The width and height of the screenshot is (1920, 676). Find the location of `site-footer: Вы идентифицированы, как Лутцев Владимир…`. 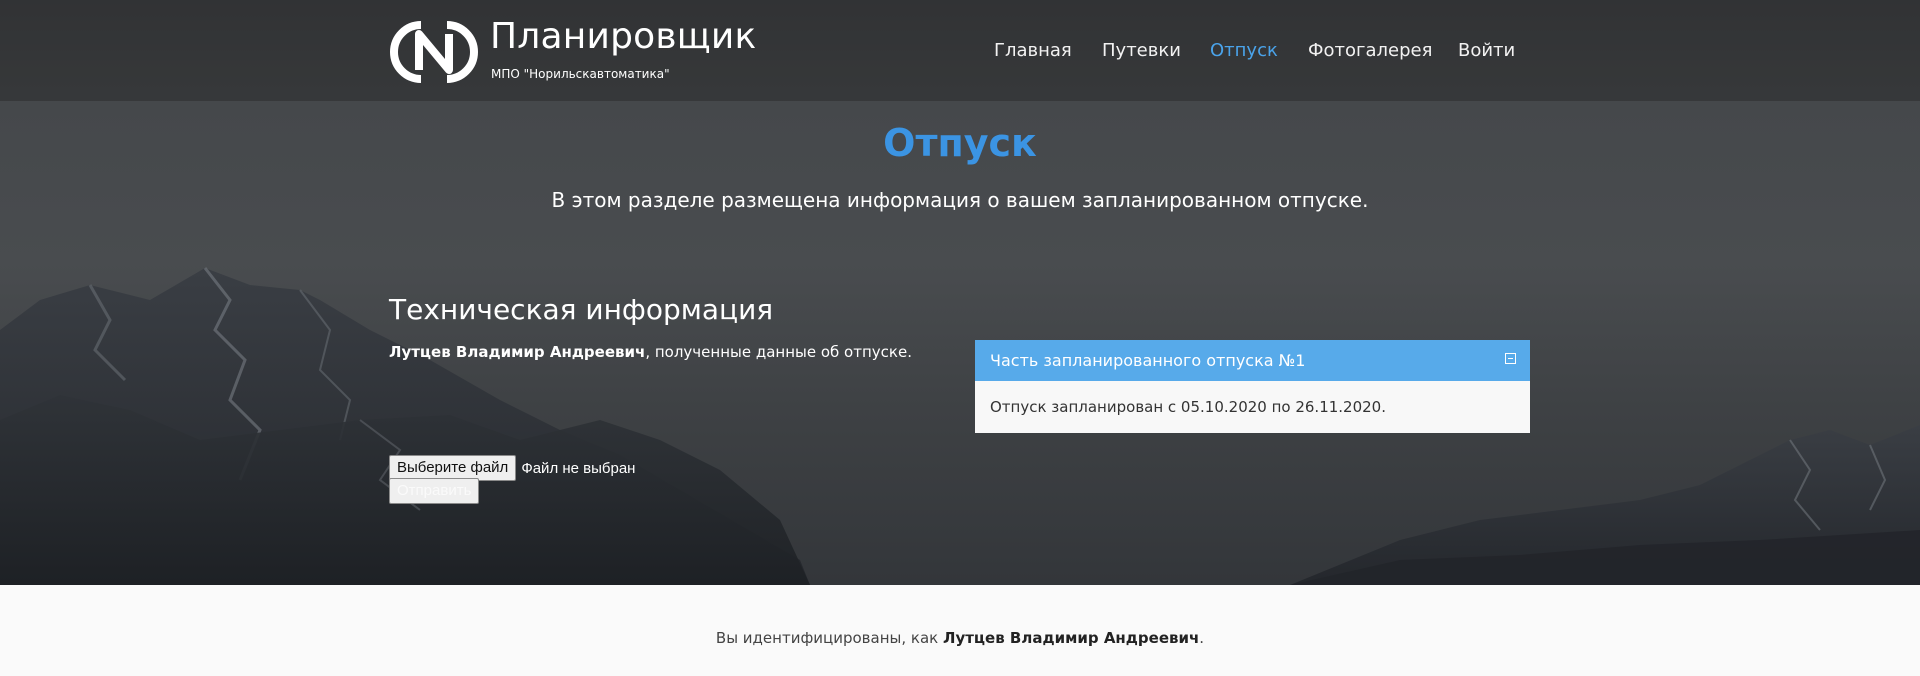

site-footer: Вы идентифицированы, как Лутцев Владимир… is located at coordinates (960, 630).